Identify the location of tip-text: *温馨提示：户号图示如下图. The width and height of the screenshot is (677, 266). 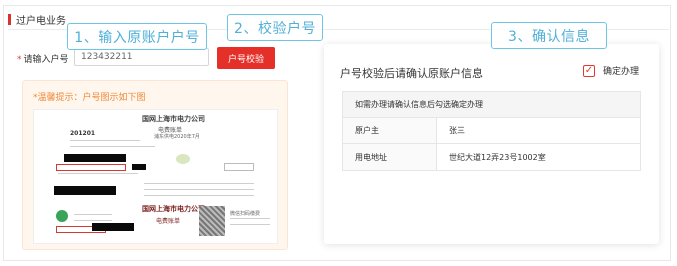
(89, 98).